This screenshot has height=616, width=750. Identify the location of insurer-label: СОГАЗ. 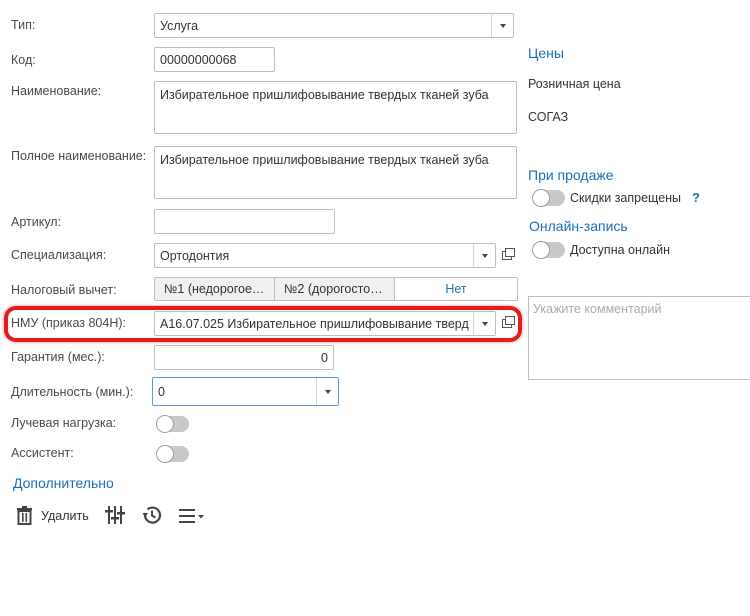
(548, 117).